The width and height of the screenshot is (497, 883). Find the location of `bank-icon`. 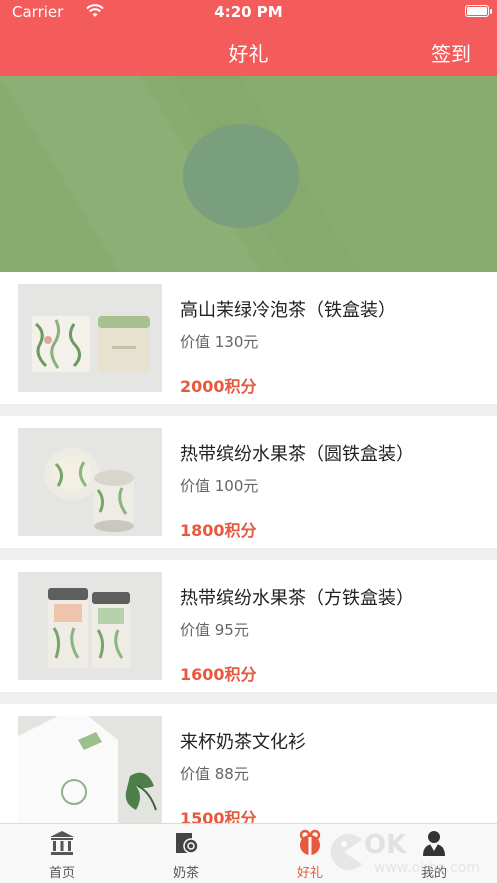

bank-icon is located at coordinates (62, 843).